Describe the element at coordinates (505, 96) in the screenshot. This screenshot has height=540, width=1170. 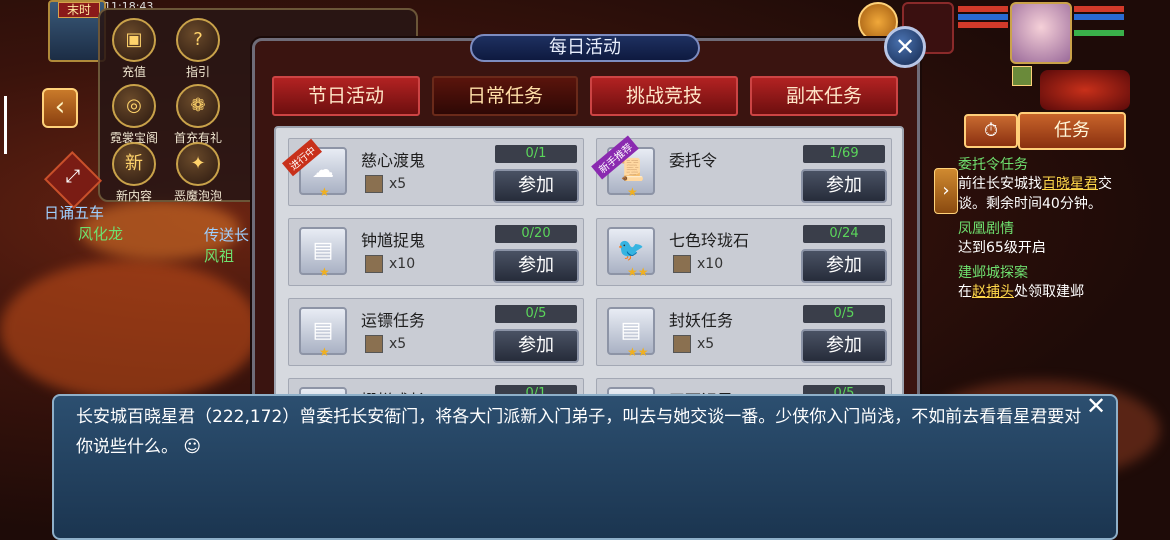
I see `tab-daily: 日常任务` at that location.